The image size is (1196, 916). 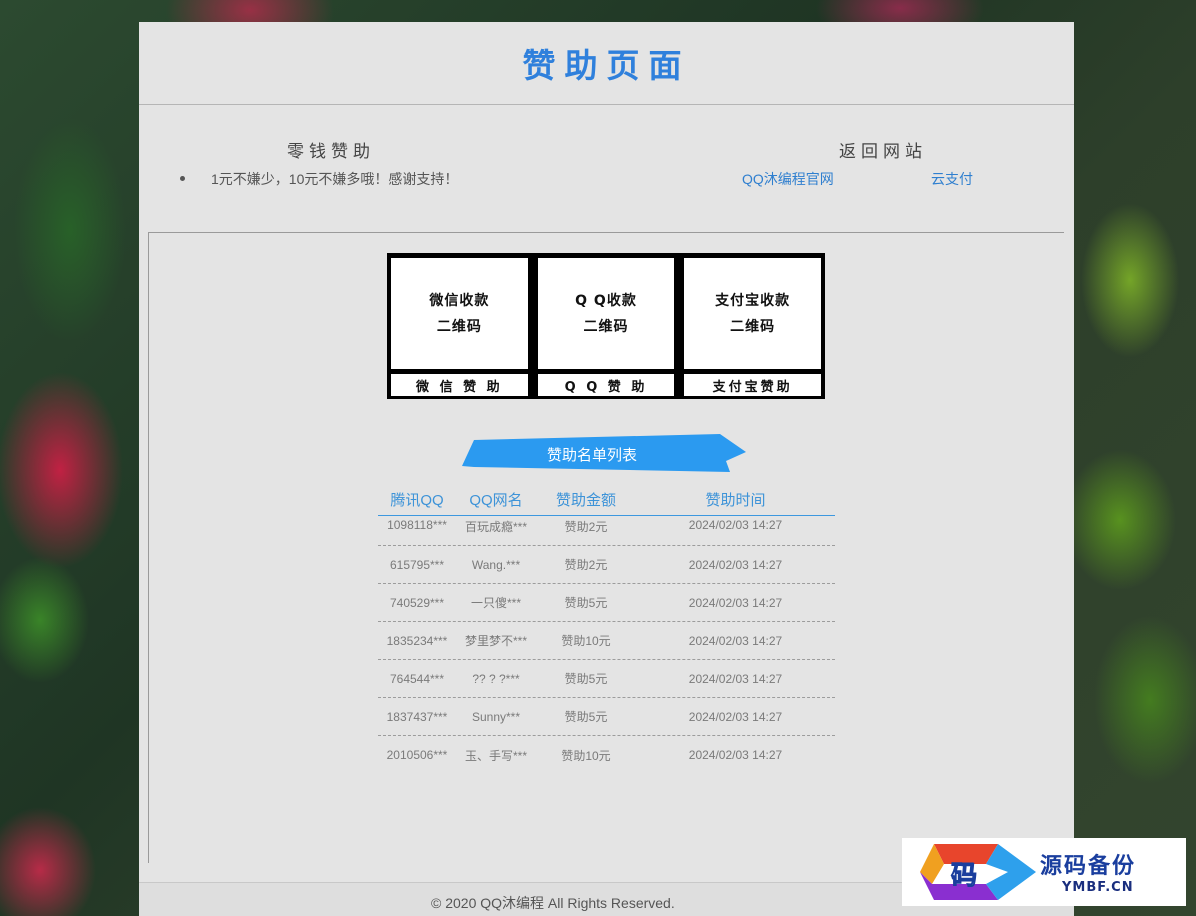 I want to click on page-header: 赞助页面, so click(x=606, y=63).